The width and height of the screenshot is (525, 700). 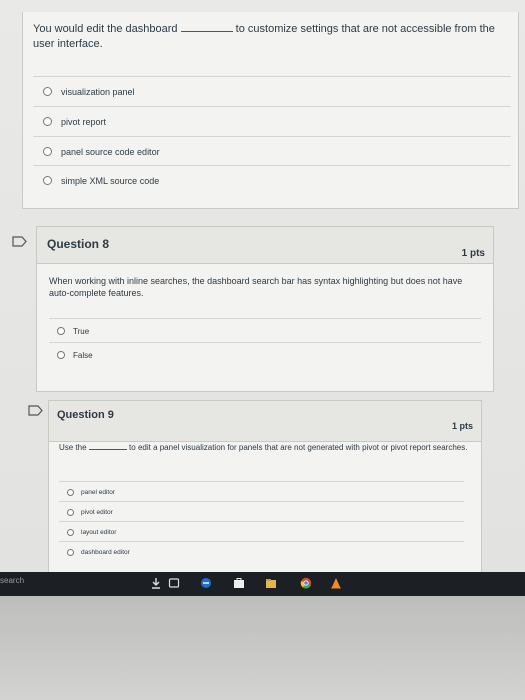 What do you see at coordinates (83, 355) in the screenshot?
I see `answer-label: False` at bounding box center [83, 355].